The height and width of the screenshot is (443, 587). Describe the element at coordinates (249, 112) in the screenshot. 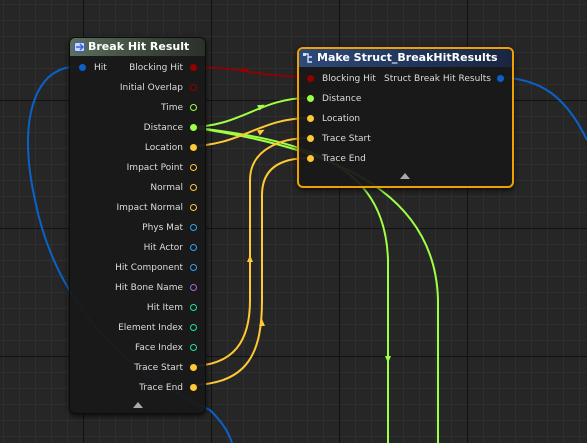

I see `distance-wire` at that location.